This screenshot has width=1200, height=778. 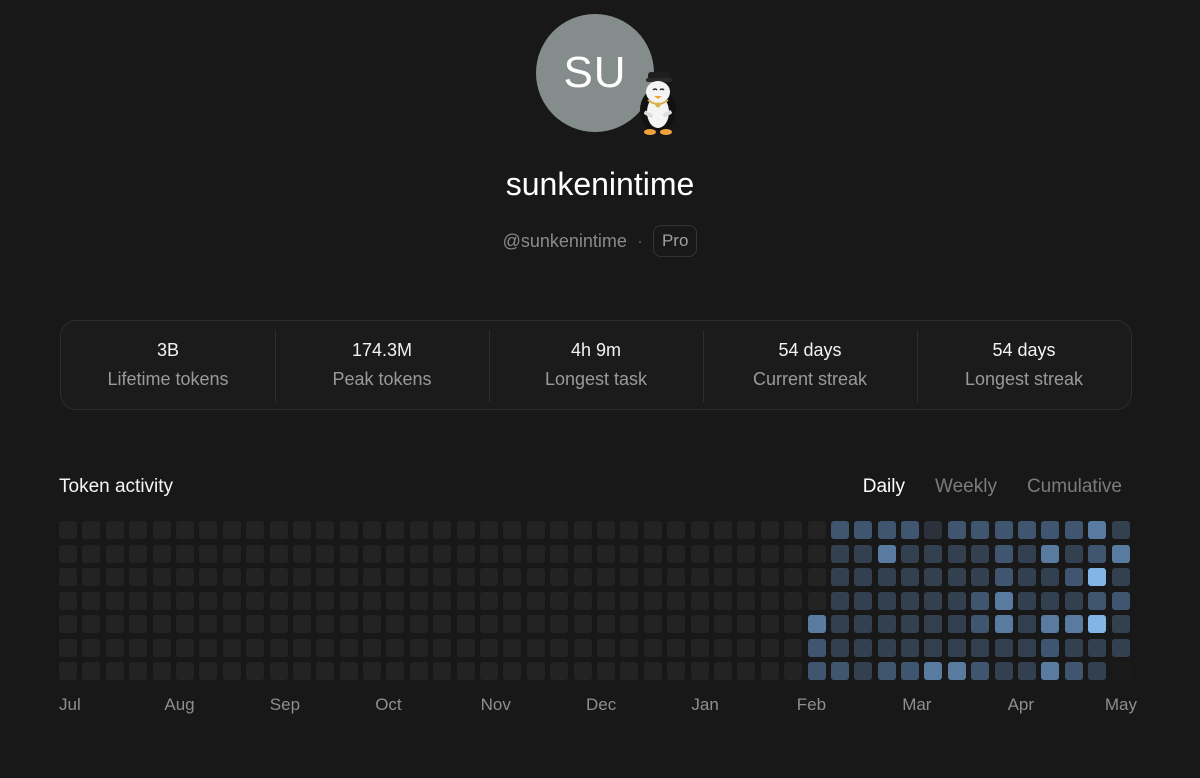 I want to click on tab-cumulative: Cumulative, so click(x=1074, y=487).